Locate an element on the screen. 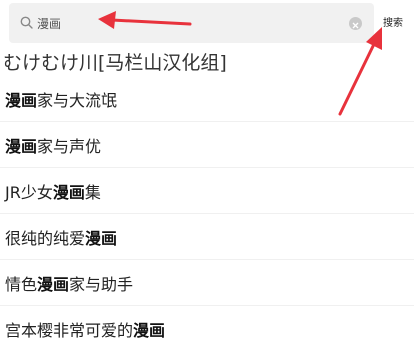 The height and width of the screenshot is (346, 414). list-item: 情色漫画家与助手 is located at coordinates (207, 283).